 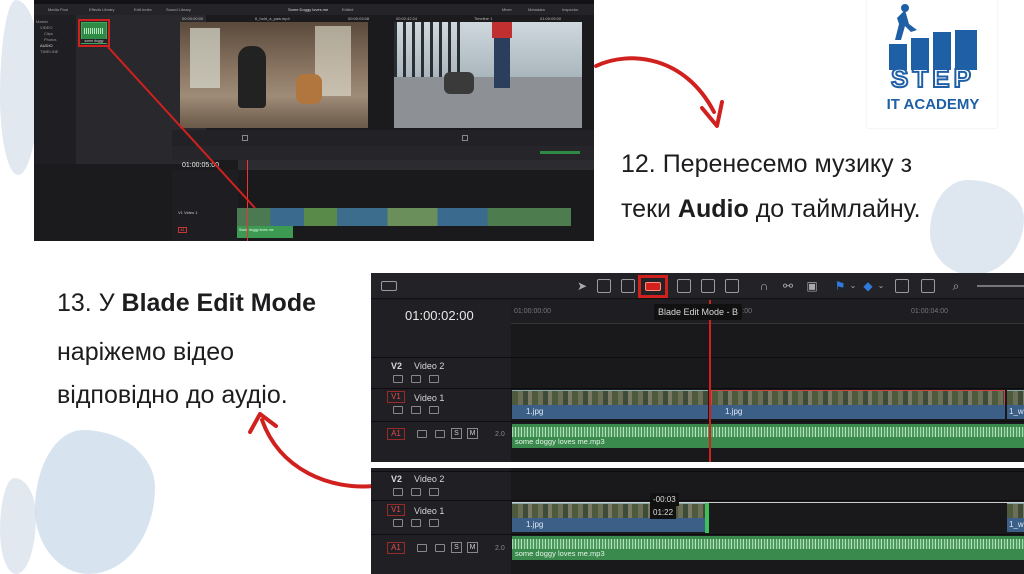 What do you see at coordinates (488, 75) in the screenshot?
I see `timeline-viewer` at bounding box center [488, 75].